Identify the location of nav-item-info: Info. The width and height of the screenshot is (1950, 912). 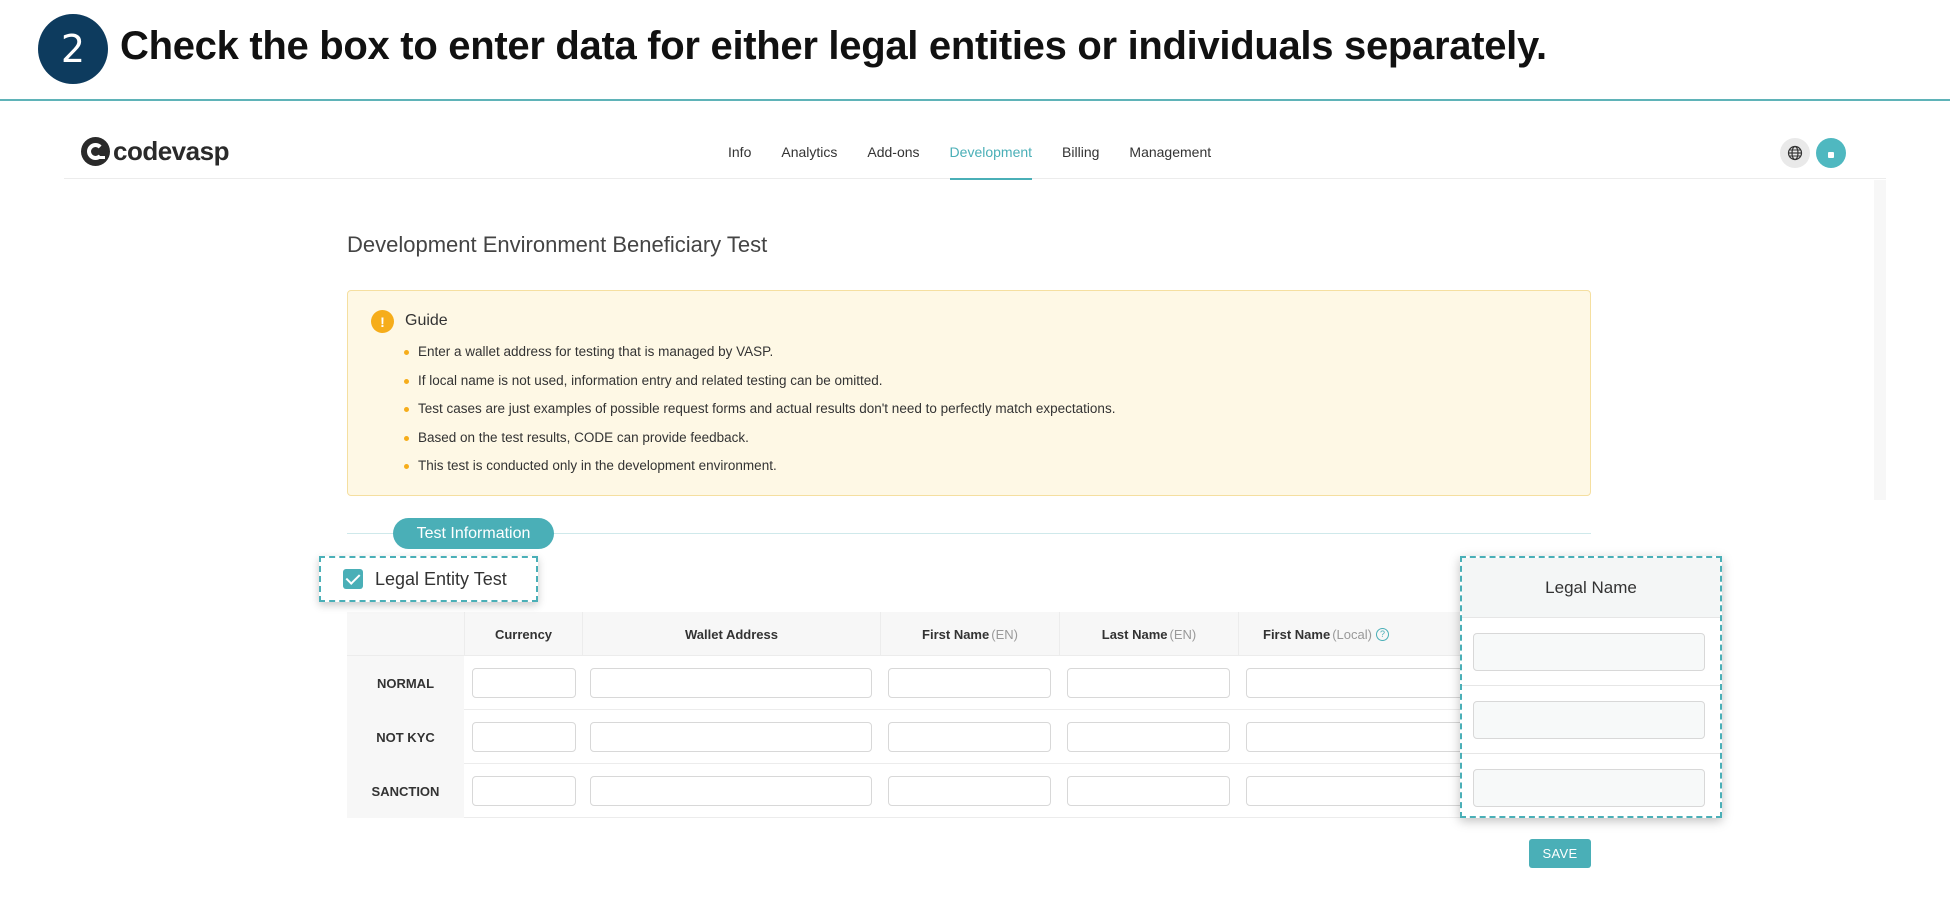
(739, 152).